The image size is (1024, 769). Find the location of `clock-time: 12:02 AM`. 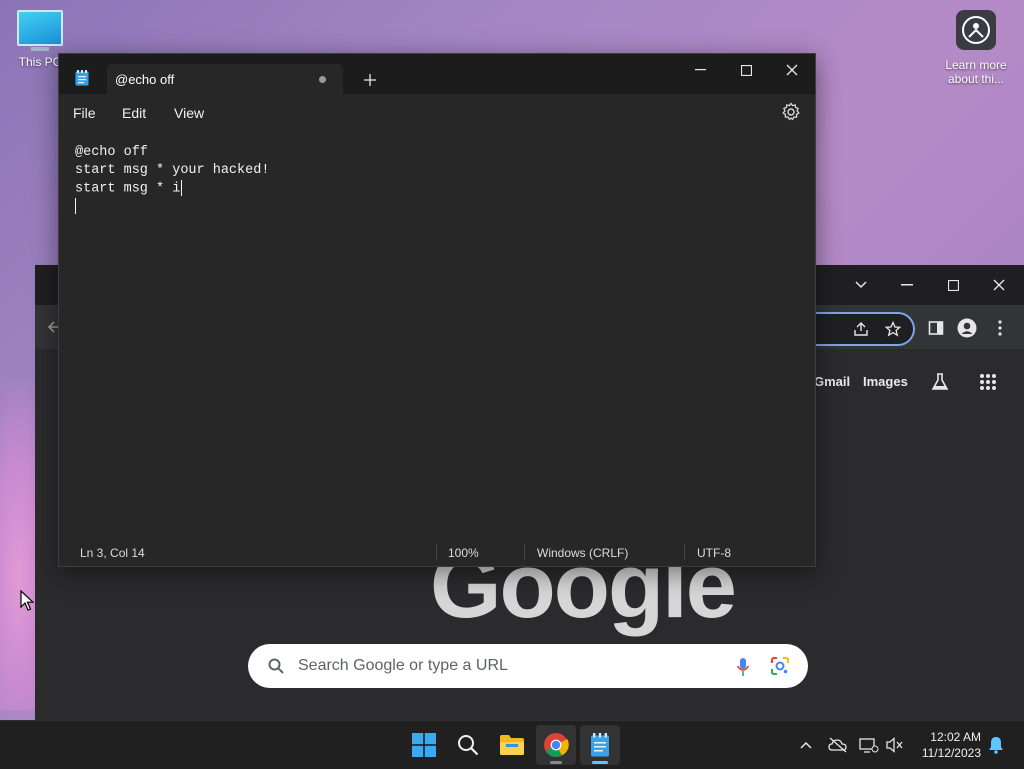

clock-time: 12:02 AM is located at coordinates (955, 737).